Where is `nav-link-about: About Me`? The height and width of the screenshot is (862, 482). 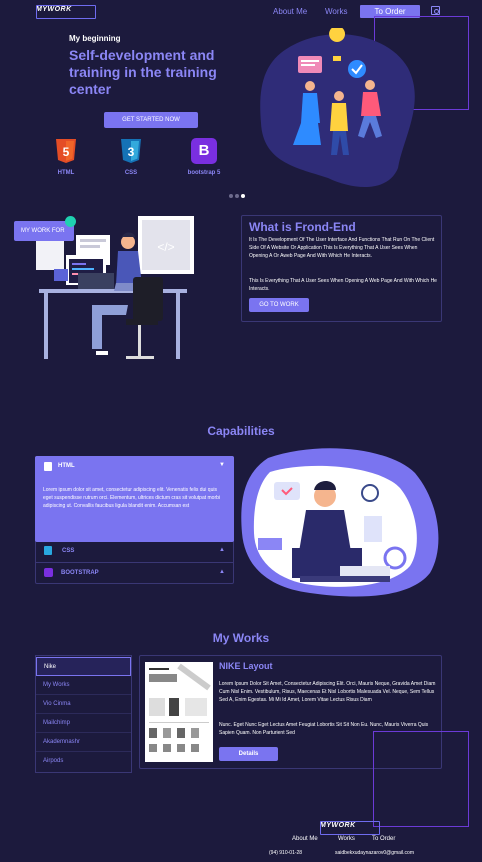
nav-link-about: About Me is located at coordinates (290, 11).